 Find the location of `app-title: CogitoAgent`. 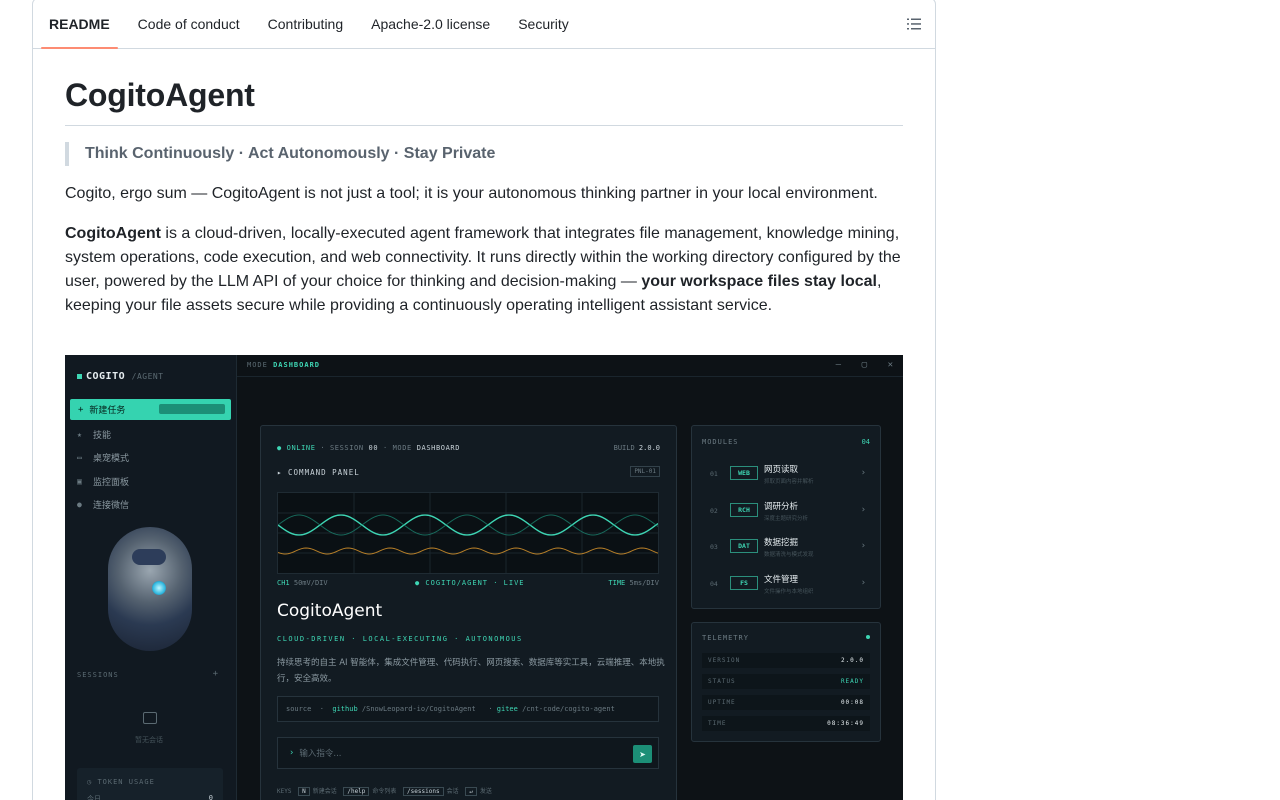

app-title: CogitoAgent is located at coordinates (330, 611).